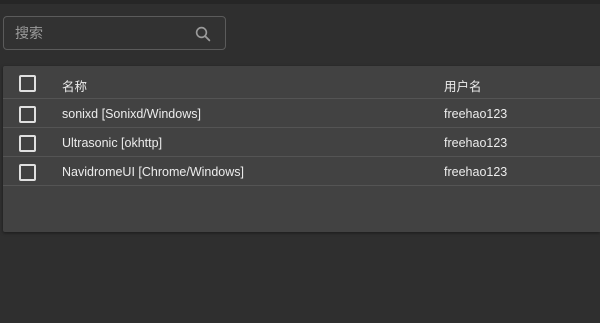 Image resolution: width=600 pixels, height=323 pixels. I want to click on table-row: sonixd [Sonixd/Windows] freehao123, so click(301, 113).